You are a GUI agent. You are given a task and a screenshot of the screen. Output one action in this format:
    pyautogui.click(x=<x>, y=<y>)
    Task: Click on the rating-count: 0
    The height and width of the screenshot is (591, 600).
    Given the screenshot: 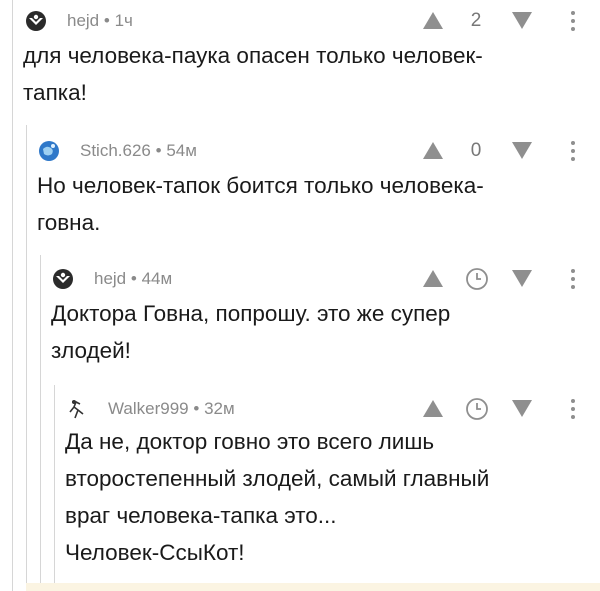 What is the action you would take?
    pyautogui.click(x=476, y=150)
    